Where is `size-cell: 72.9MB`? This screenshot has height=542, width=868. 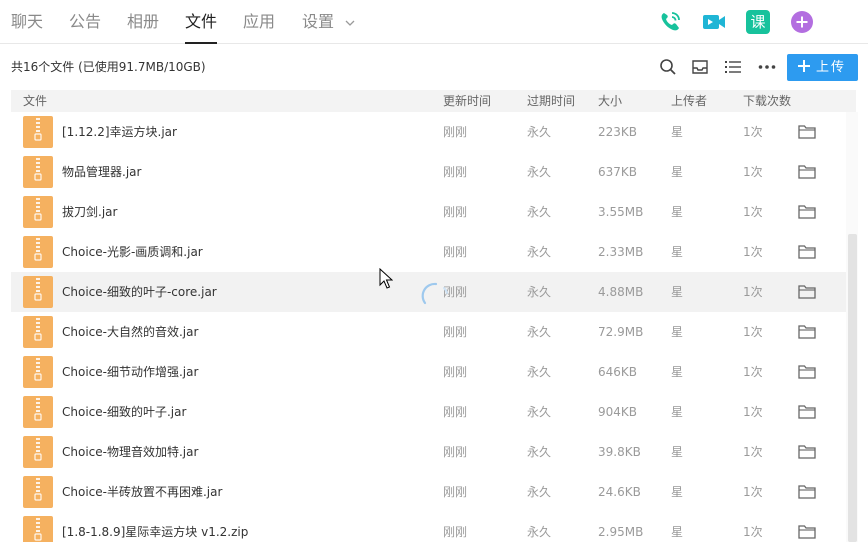 size-cell: 72.9MB is located at coordinates (621, 332).